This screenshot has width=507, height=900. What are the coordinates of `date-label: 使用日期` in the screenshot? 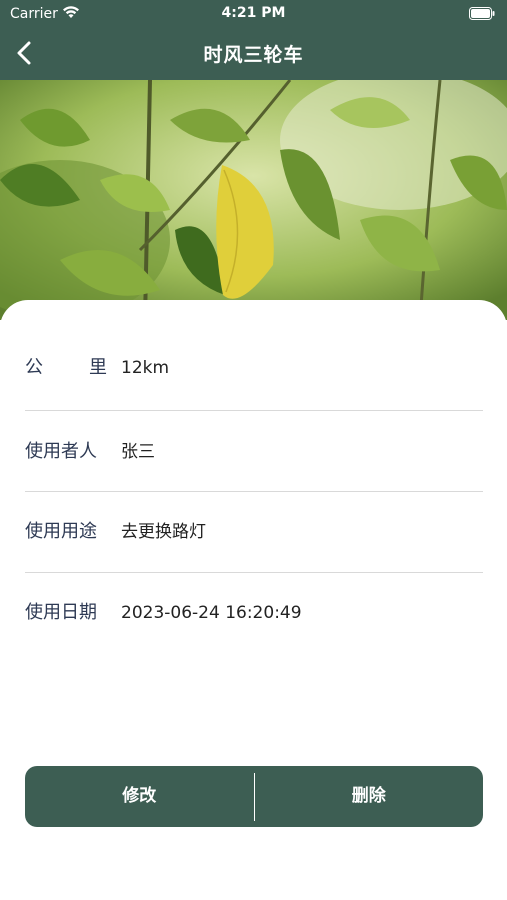 It's located at (61, 612).